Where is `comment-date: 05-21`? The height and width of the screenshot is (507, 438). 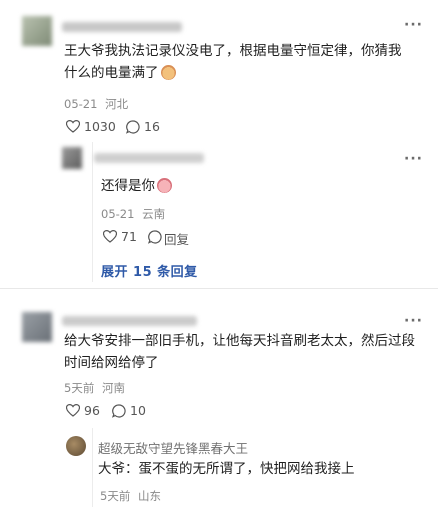 comment-date: 05-21 is located at coordinates (81, 104).